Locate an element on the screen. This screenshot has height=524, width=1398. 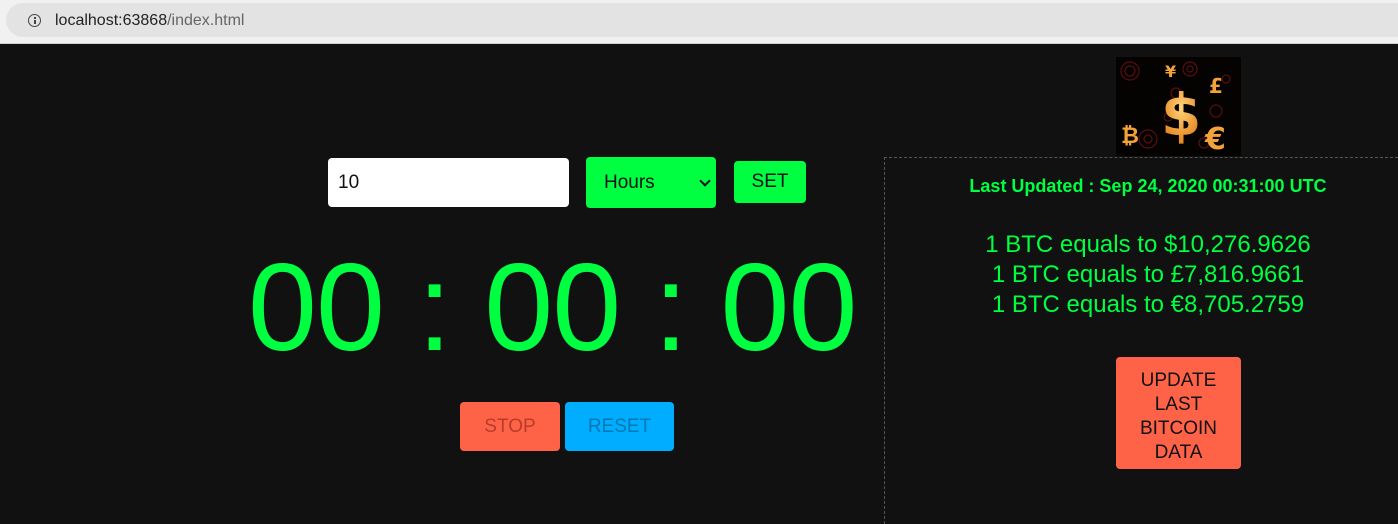
last-updated-text: Last Updated : Sep 24, 2020 00:31:00 UTC is located at coordinates (1148, 186).